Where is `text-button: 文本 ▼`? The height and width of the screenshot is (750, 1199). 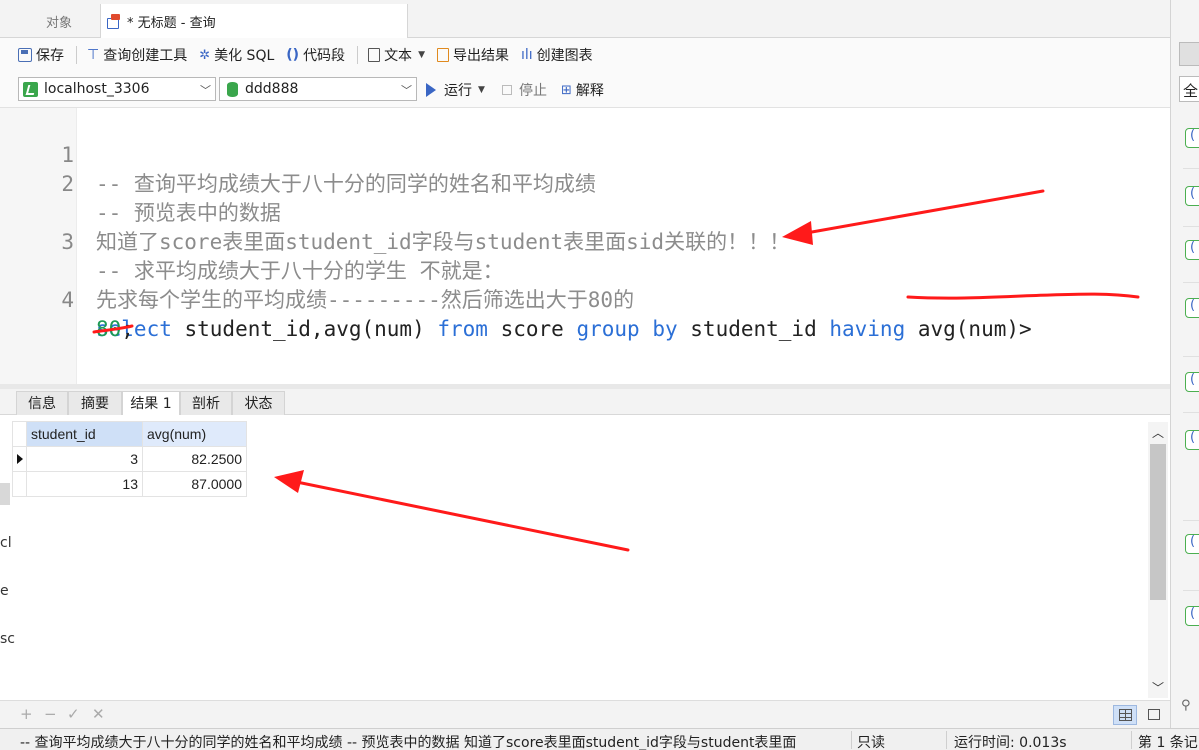 text-button: 文本 ▼ is located at coordinates (396, 55).